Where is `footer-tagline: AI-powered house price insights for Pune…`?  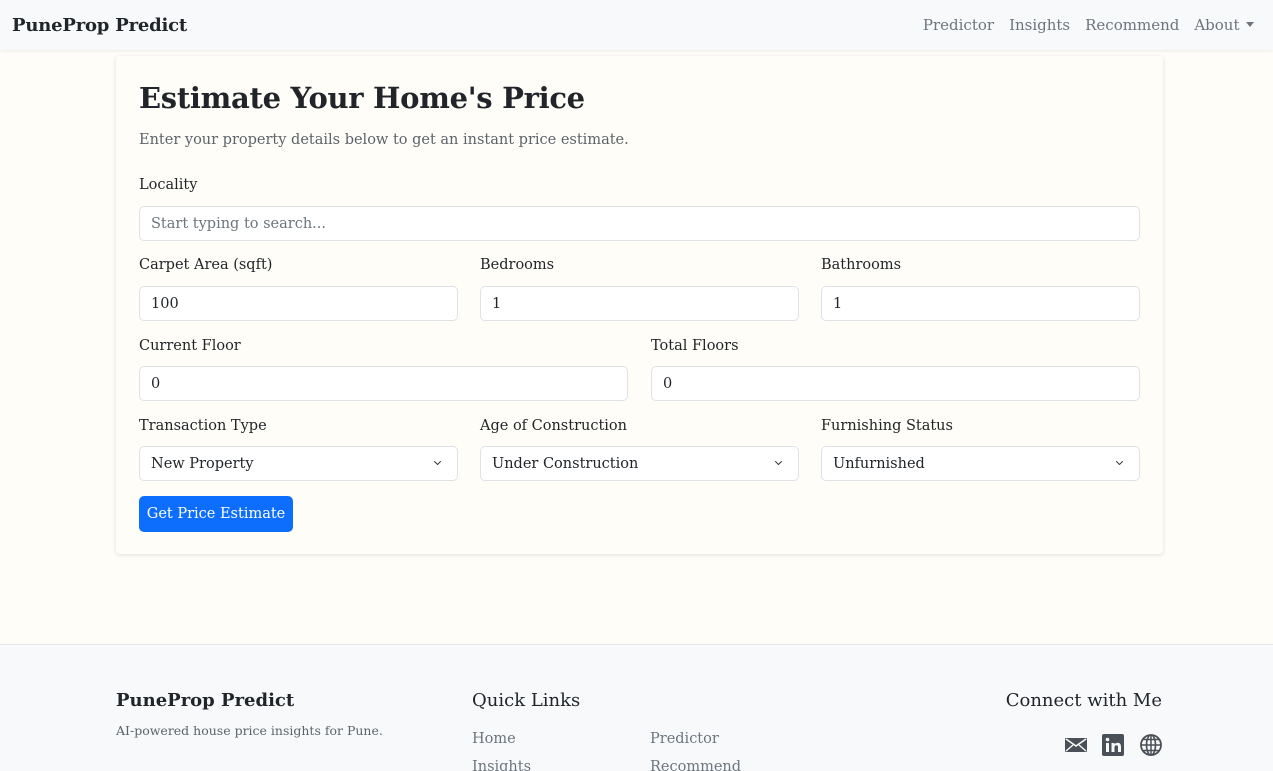 footer-tagline: AI-powered house price insights for Pune… is located at coordinates (249, 730).